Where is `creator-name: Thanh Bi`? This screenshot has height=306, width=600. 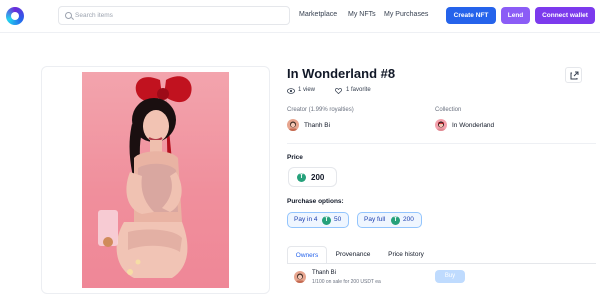 creator-name: Thanh Bi is located at coordinates (317, 125).